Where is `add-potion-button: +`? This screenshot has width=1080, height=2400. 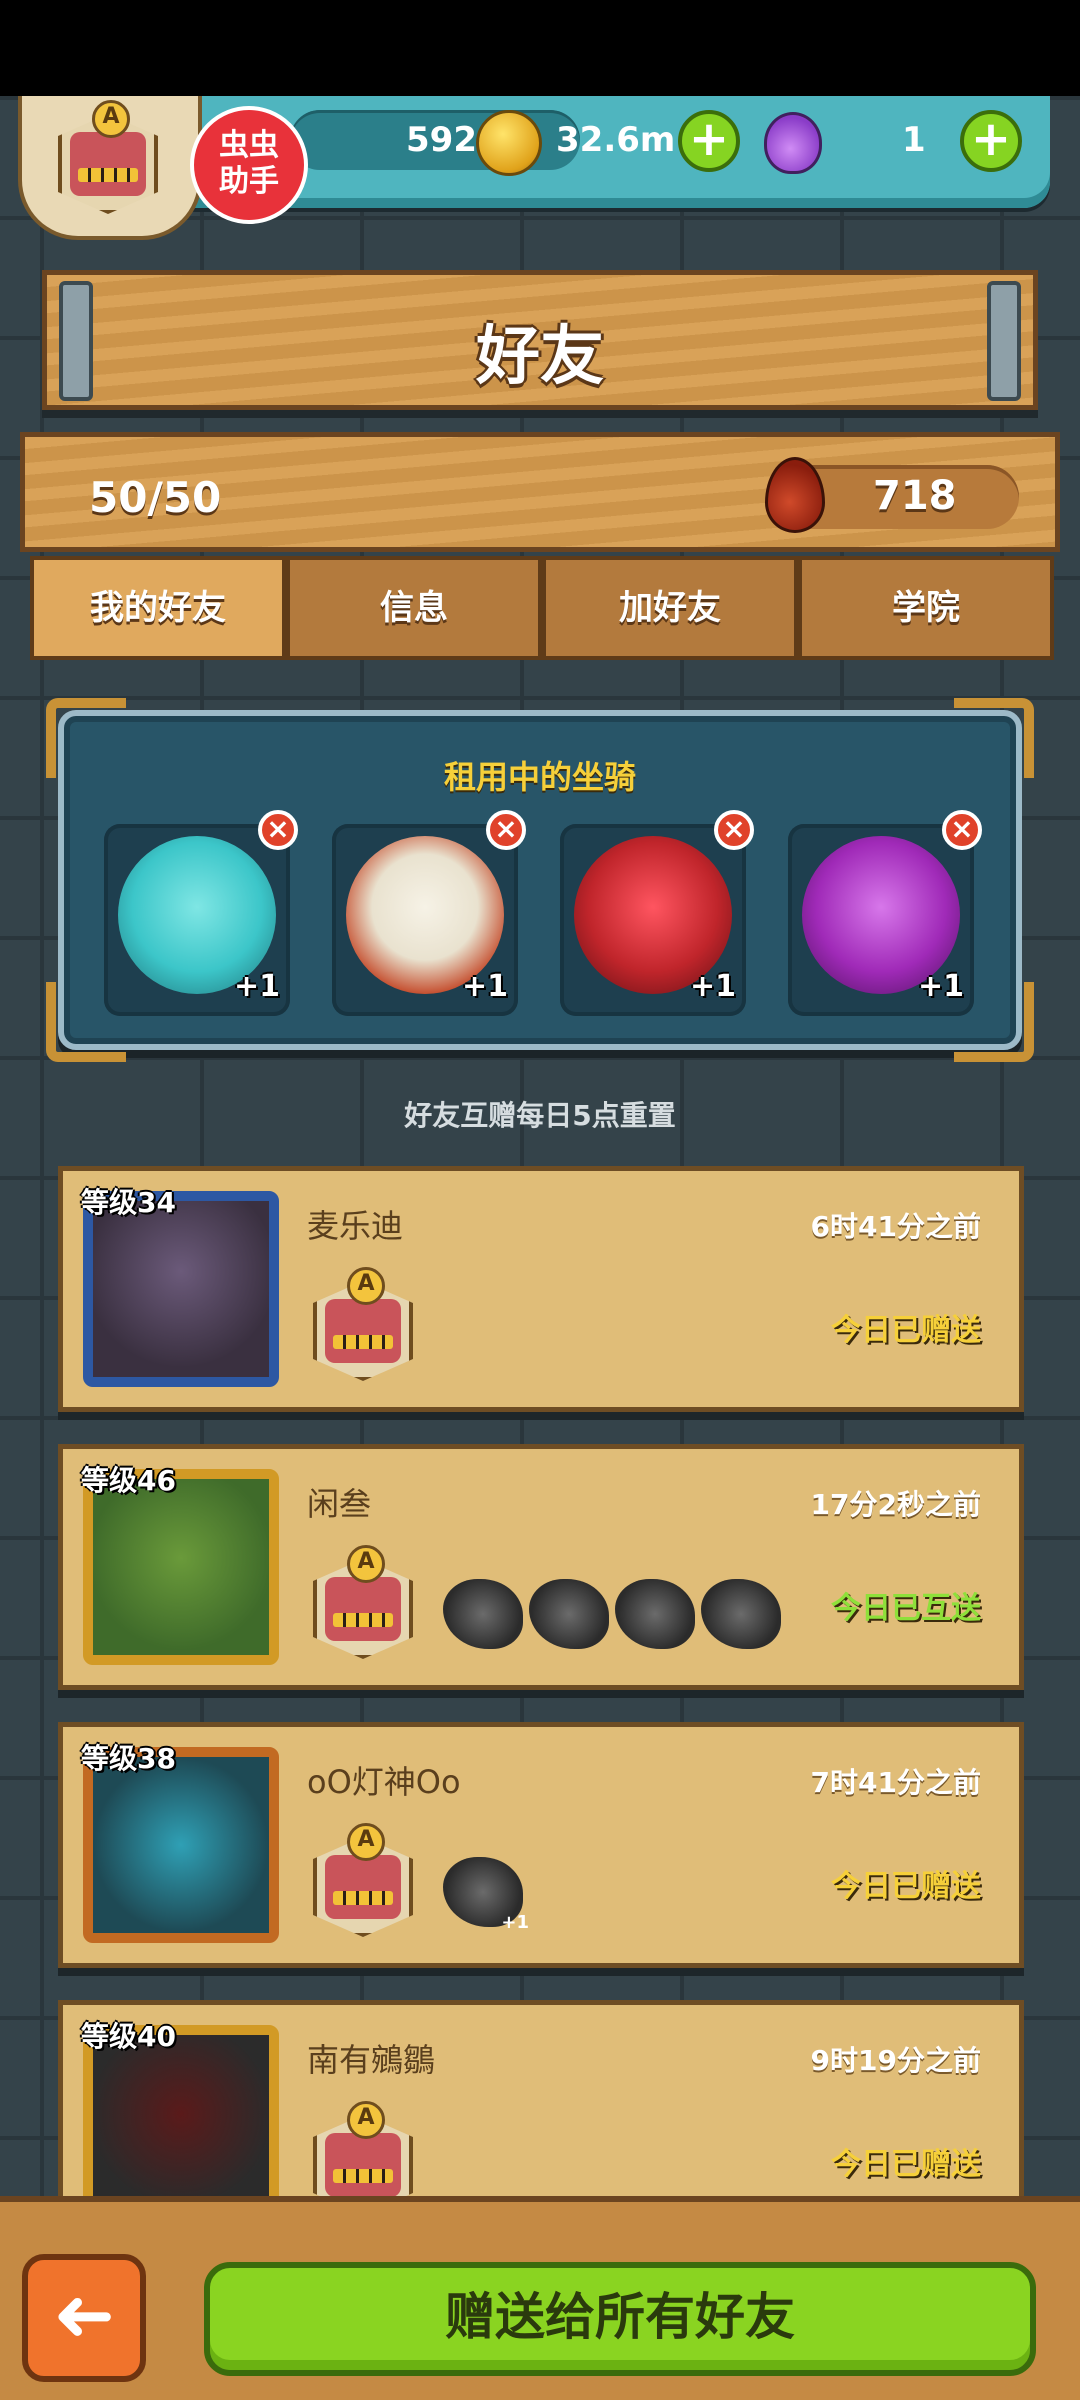
add-potion-button: + is located at coordinates (991, 141).